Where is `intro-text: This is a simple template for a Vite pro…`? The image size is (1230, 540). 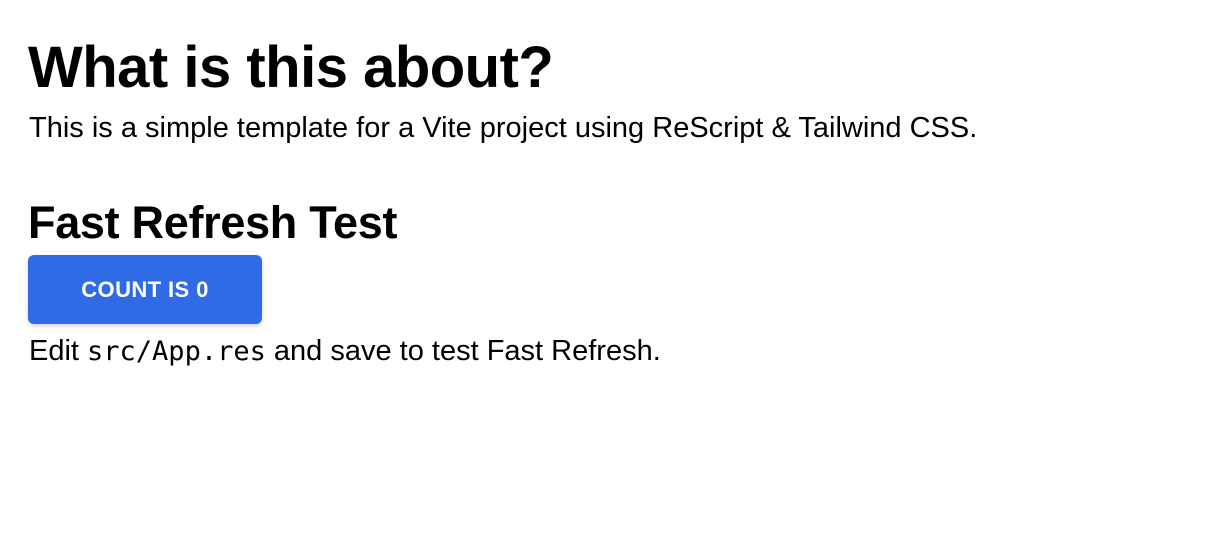
intro-text: This is a simple template for a Vite pro… is located at coordinates (503, 128).